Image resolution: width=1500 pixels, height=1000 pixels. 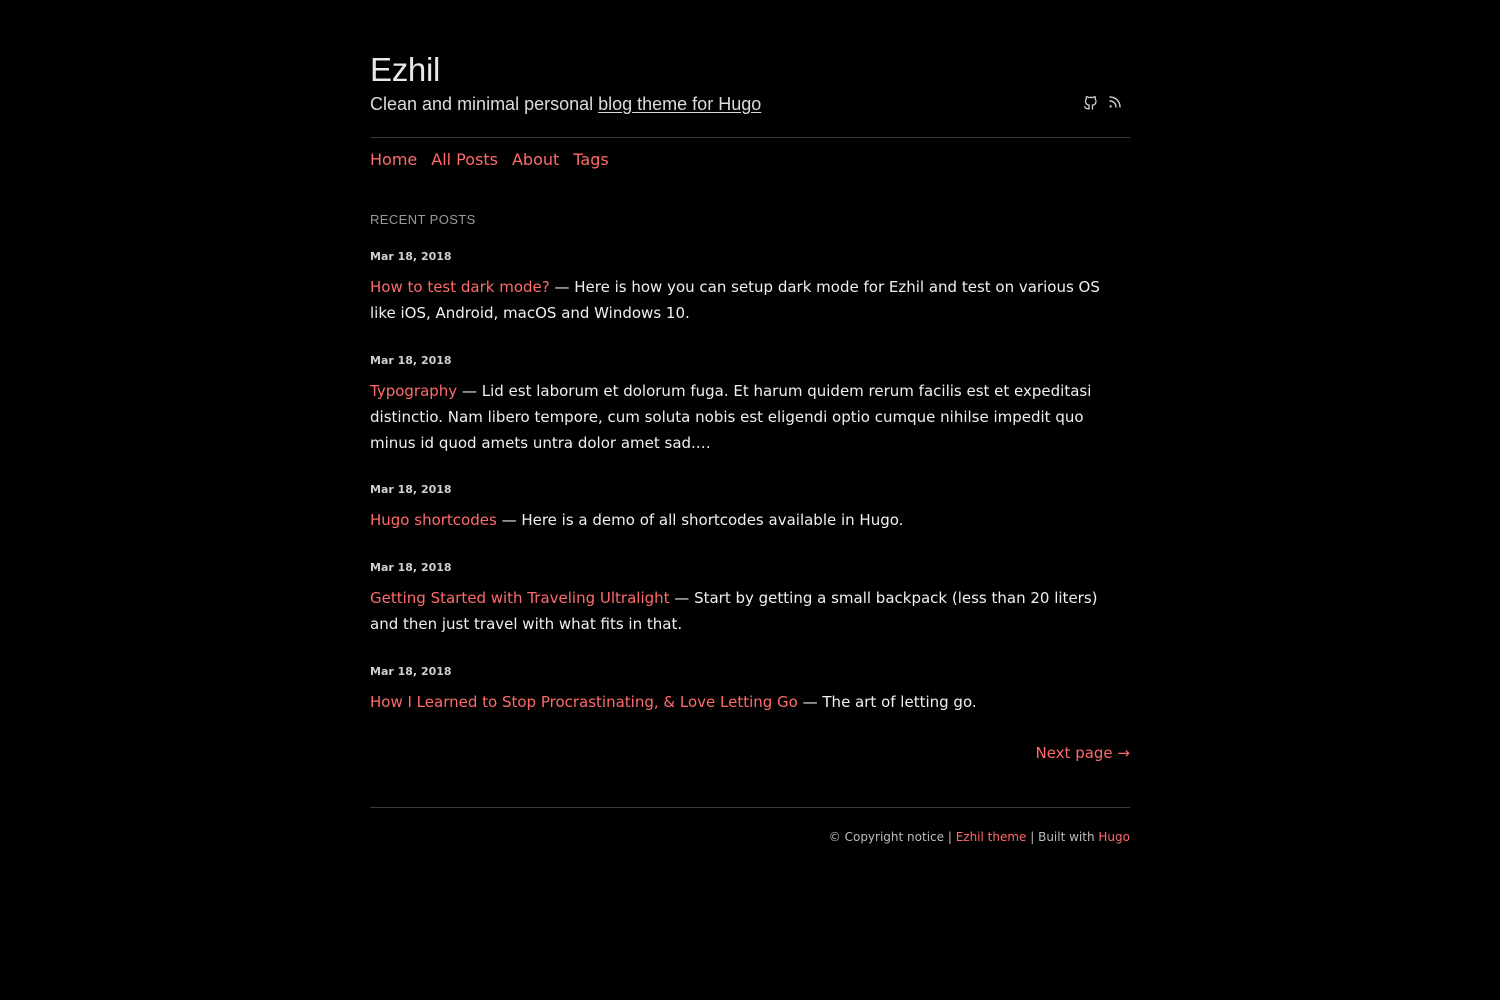 I want to click on main-nav: Home All Posts About Tags, so click(x=489, y=160).